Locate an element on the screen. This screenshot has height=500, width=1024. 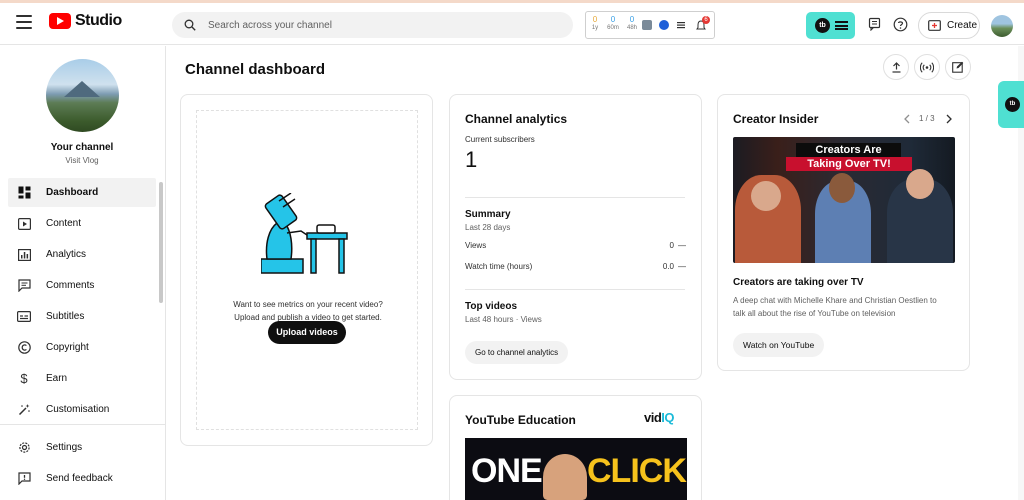
extension-side-tab: tb is located at coordinates (1011, 104).